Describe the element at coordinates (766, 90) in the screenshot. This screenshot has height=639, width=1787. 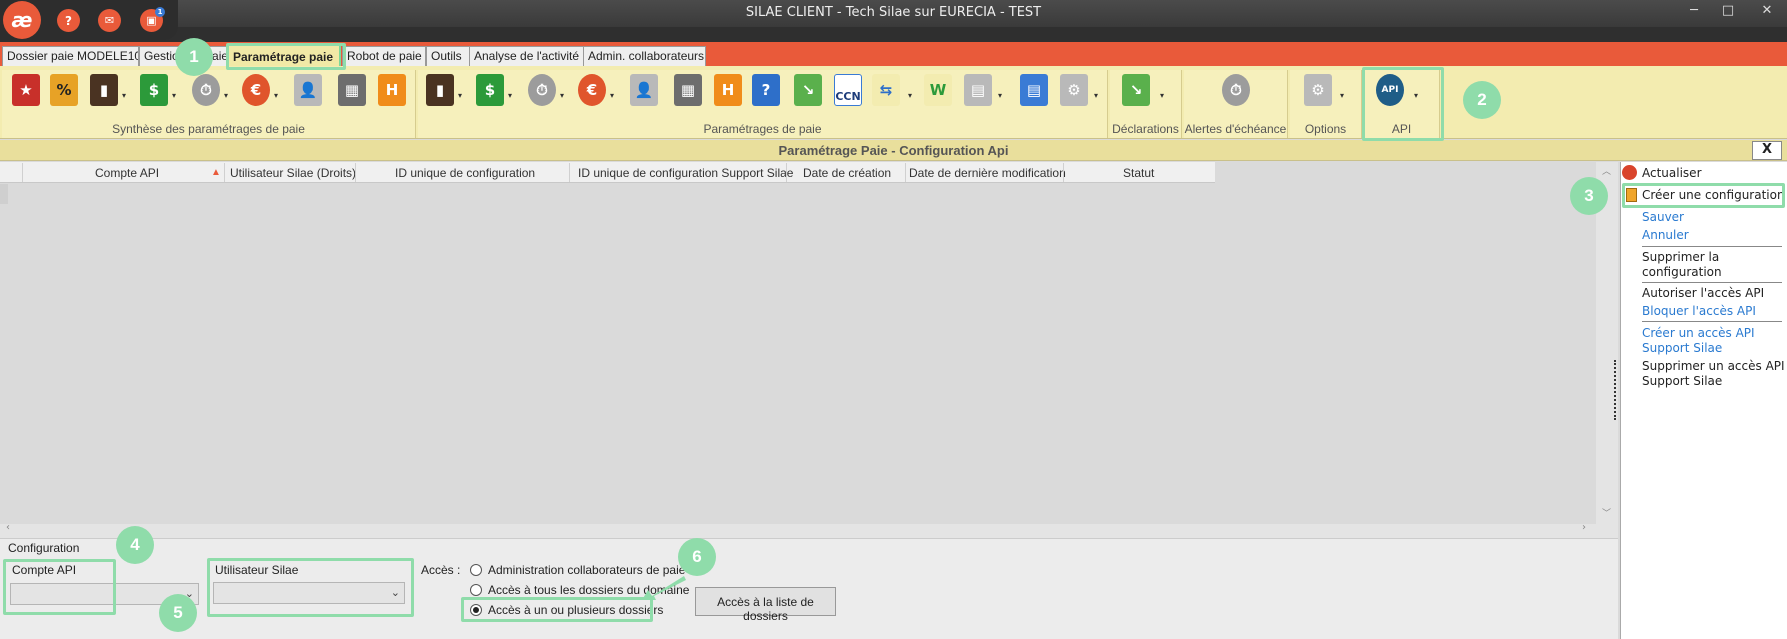
I see `param-help-book-icon: ?` at that location.